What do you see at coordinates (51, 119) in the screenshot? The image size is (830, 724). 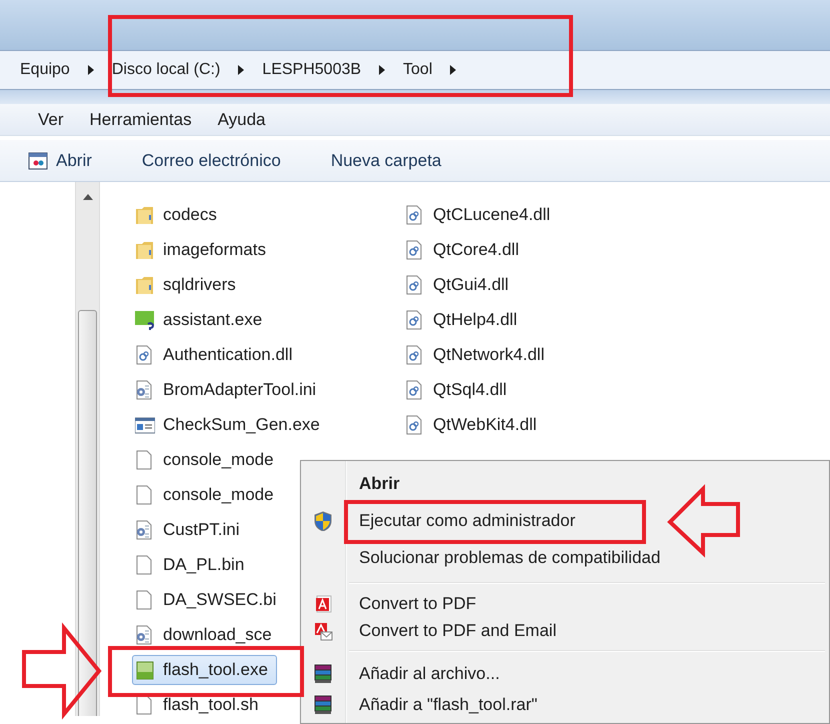 I see `menu-item: Ver` at bounding box center [51, 119].